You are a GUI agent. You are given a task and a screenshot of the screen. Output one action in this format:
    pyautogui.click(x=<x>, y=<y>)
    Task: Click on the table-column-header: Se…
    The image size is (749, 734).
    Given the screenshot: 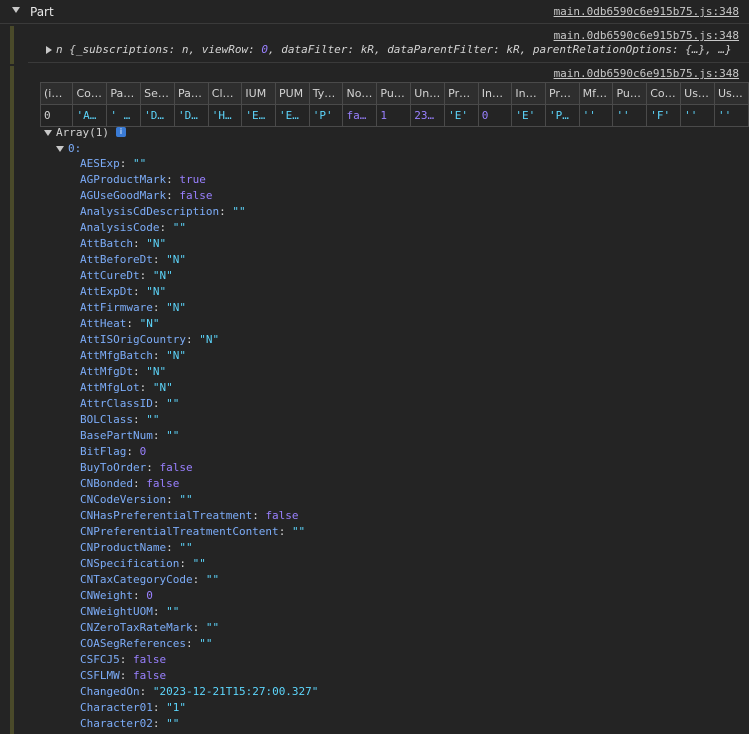 What is the action you would take?
    pyautogui.click(x=157, y=93)
    